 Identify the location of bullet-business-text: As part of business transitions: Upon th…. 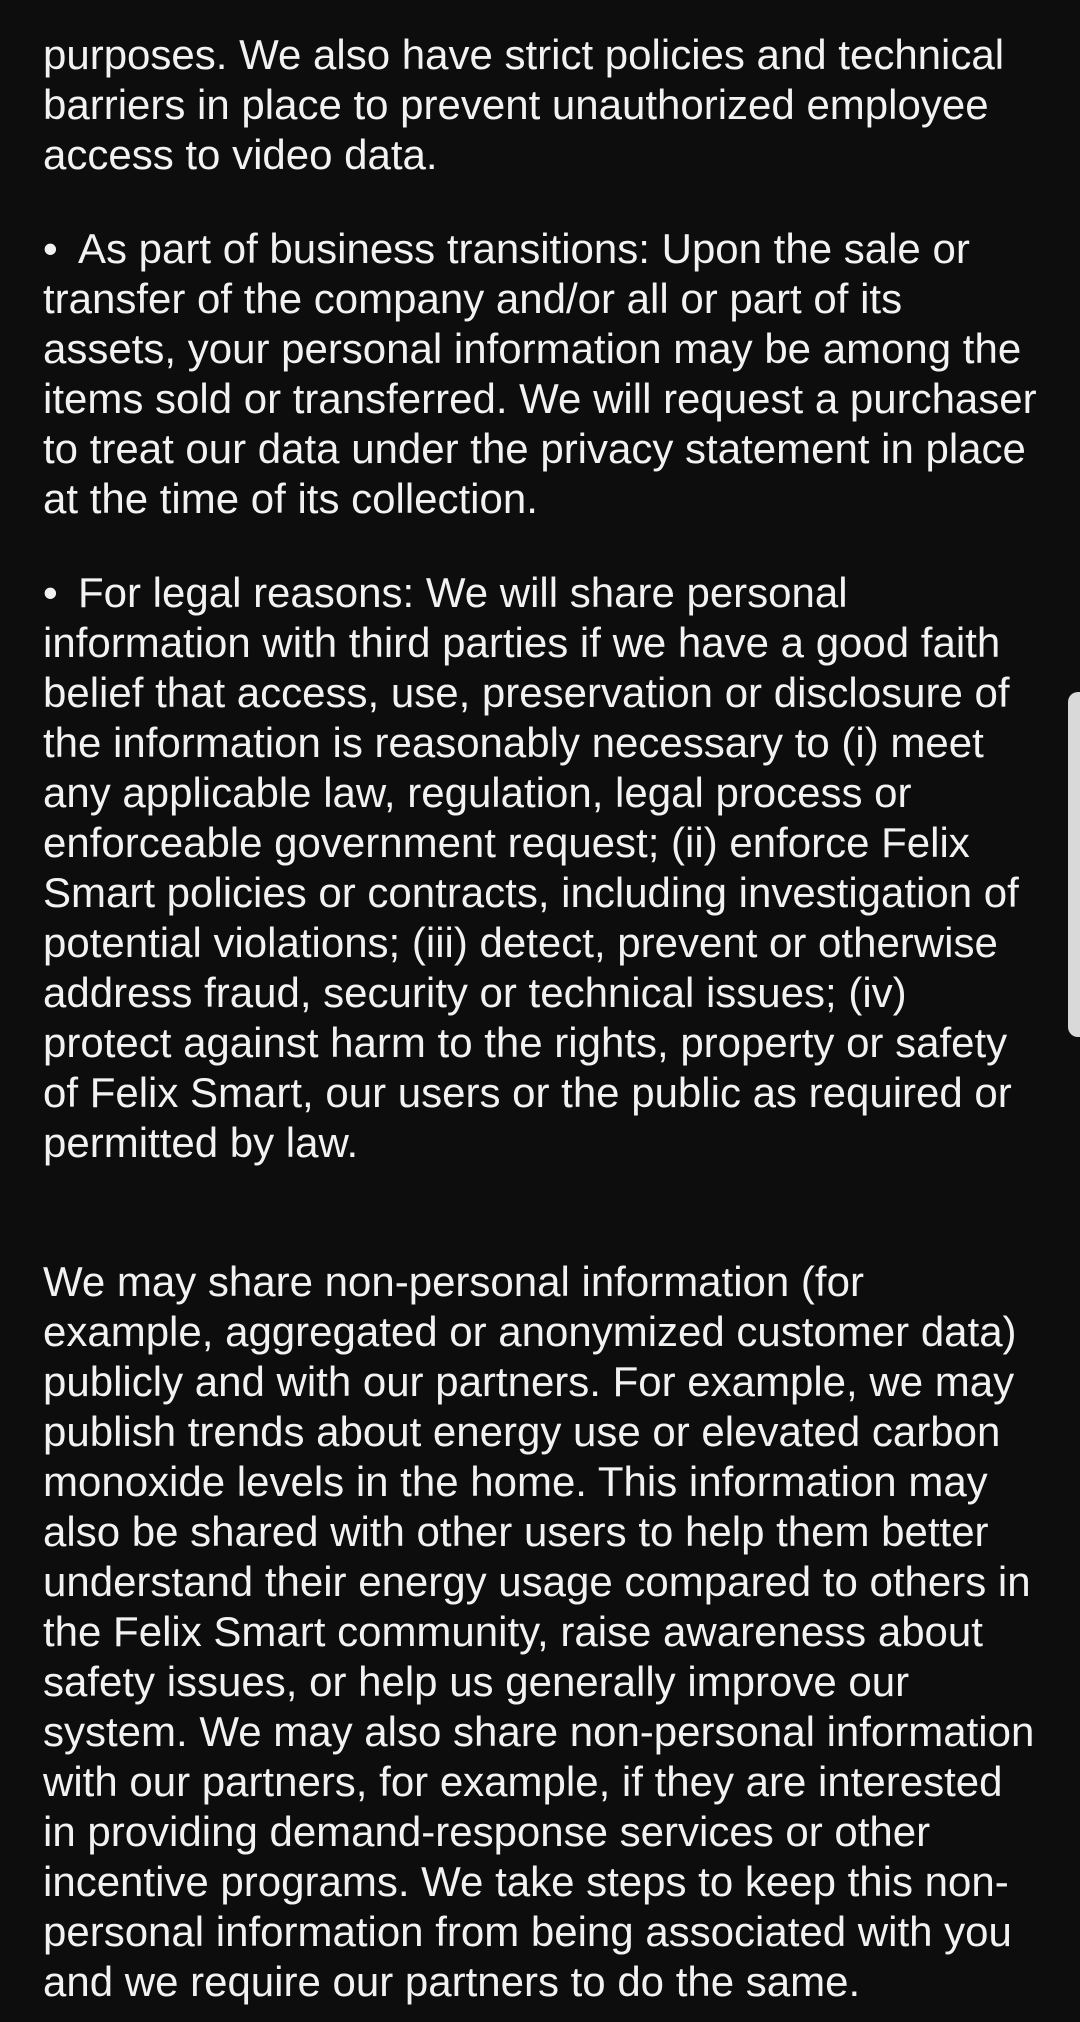
(540, 373).